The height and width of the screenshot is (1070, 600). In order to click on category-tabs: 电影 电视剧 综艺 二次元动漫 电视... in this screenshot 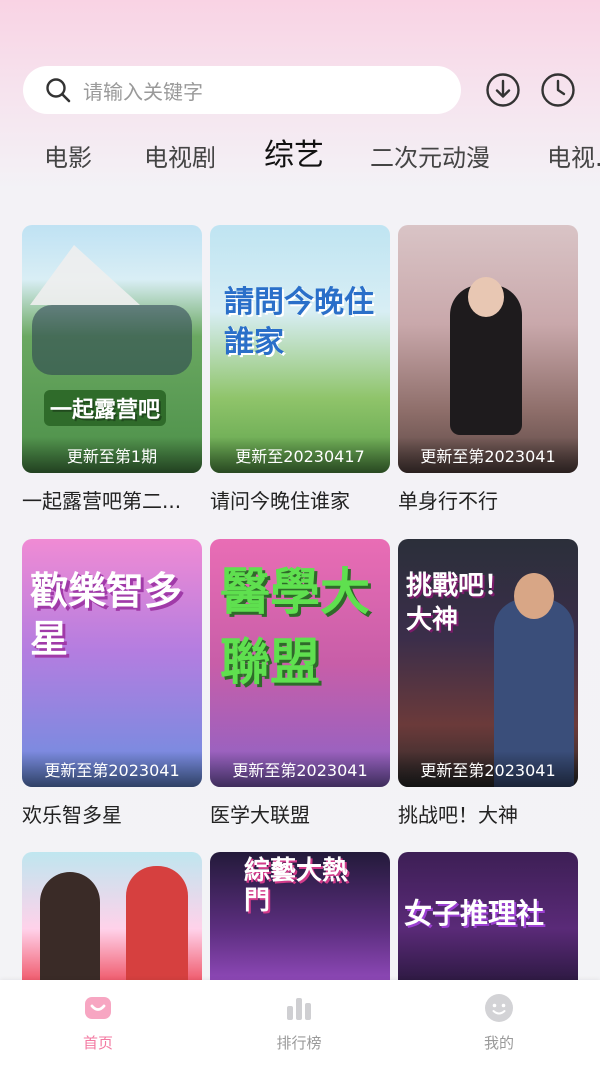, I will do `click(300, 158)`.